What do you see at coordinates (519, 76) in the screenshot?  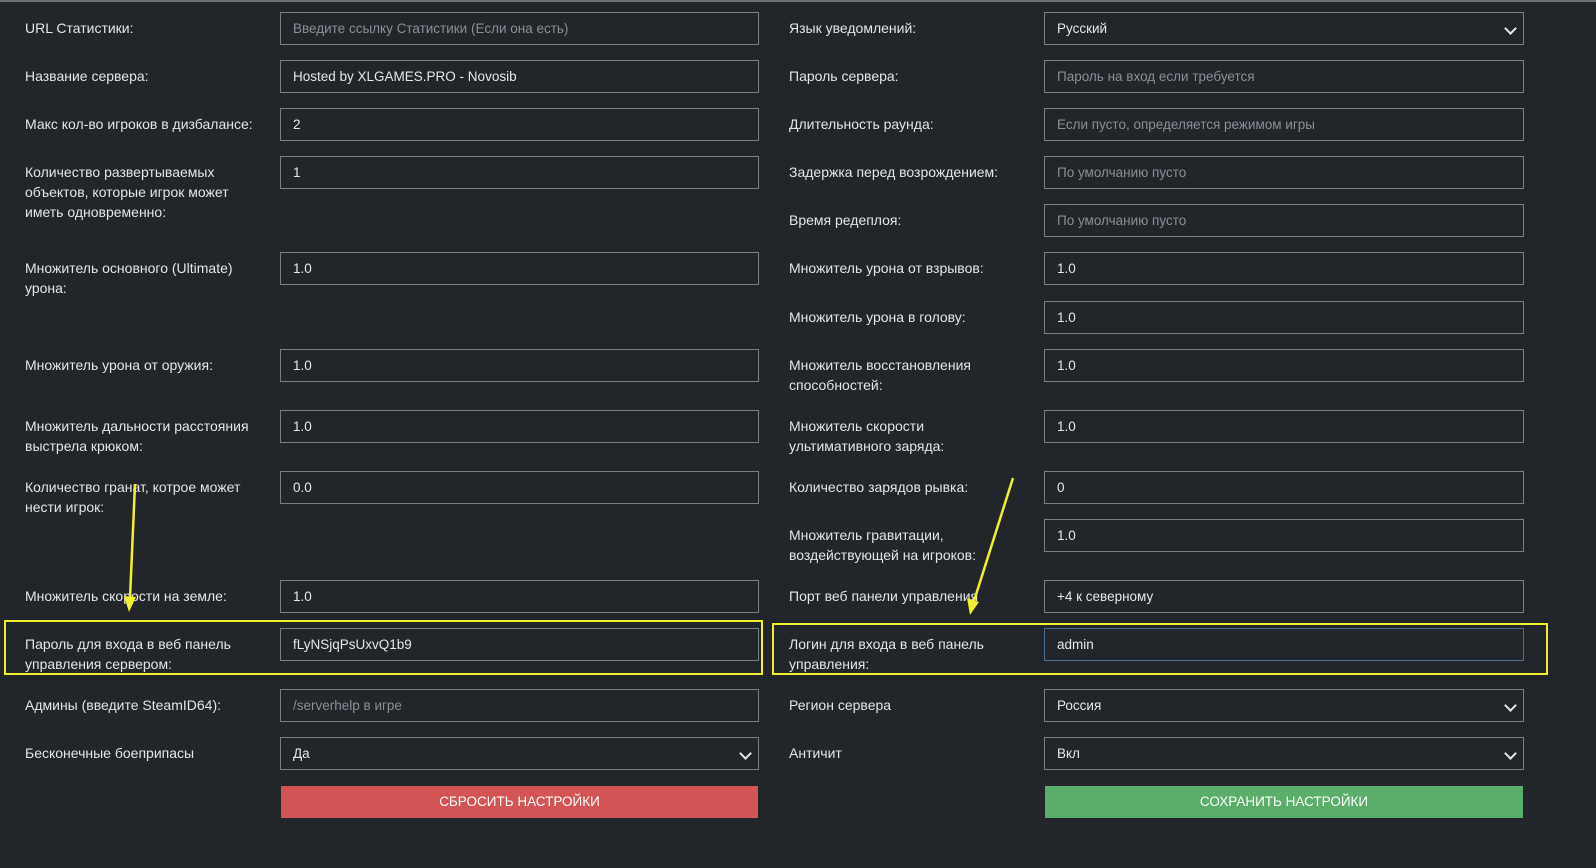 I see `server-name-input: Hosted by XLGAMES.PRO - Novosib` at bounding box center [519, 76].